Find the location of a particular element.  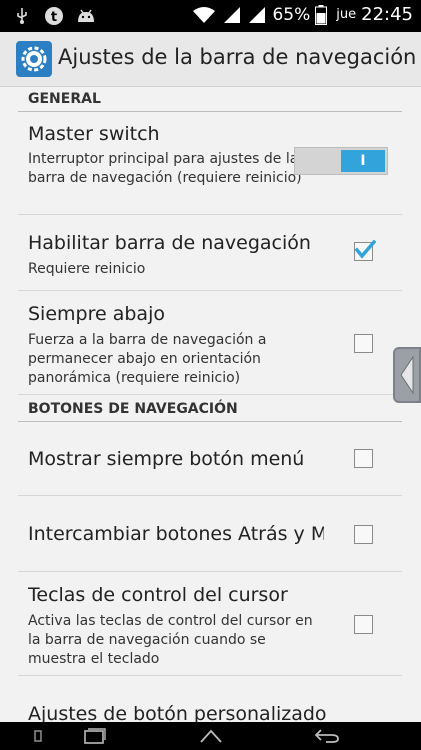

enable-navbar-checkbox is located at coordinates (365, 250).